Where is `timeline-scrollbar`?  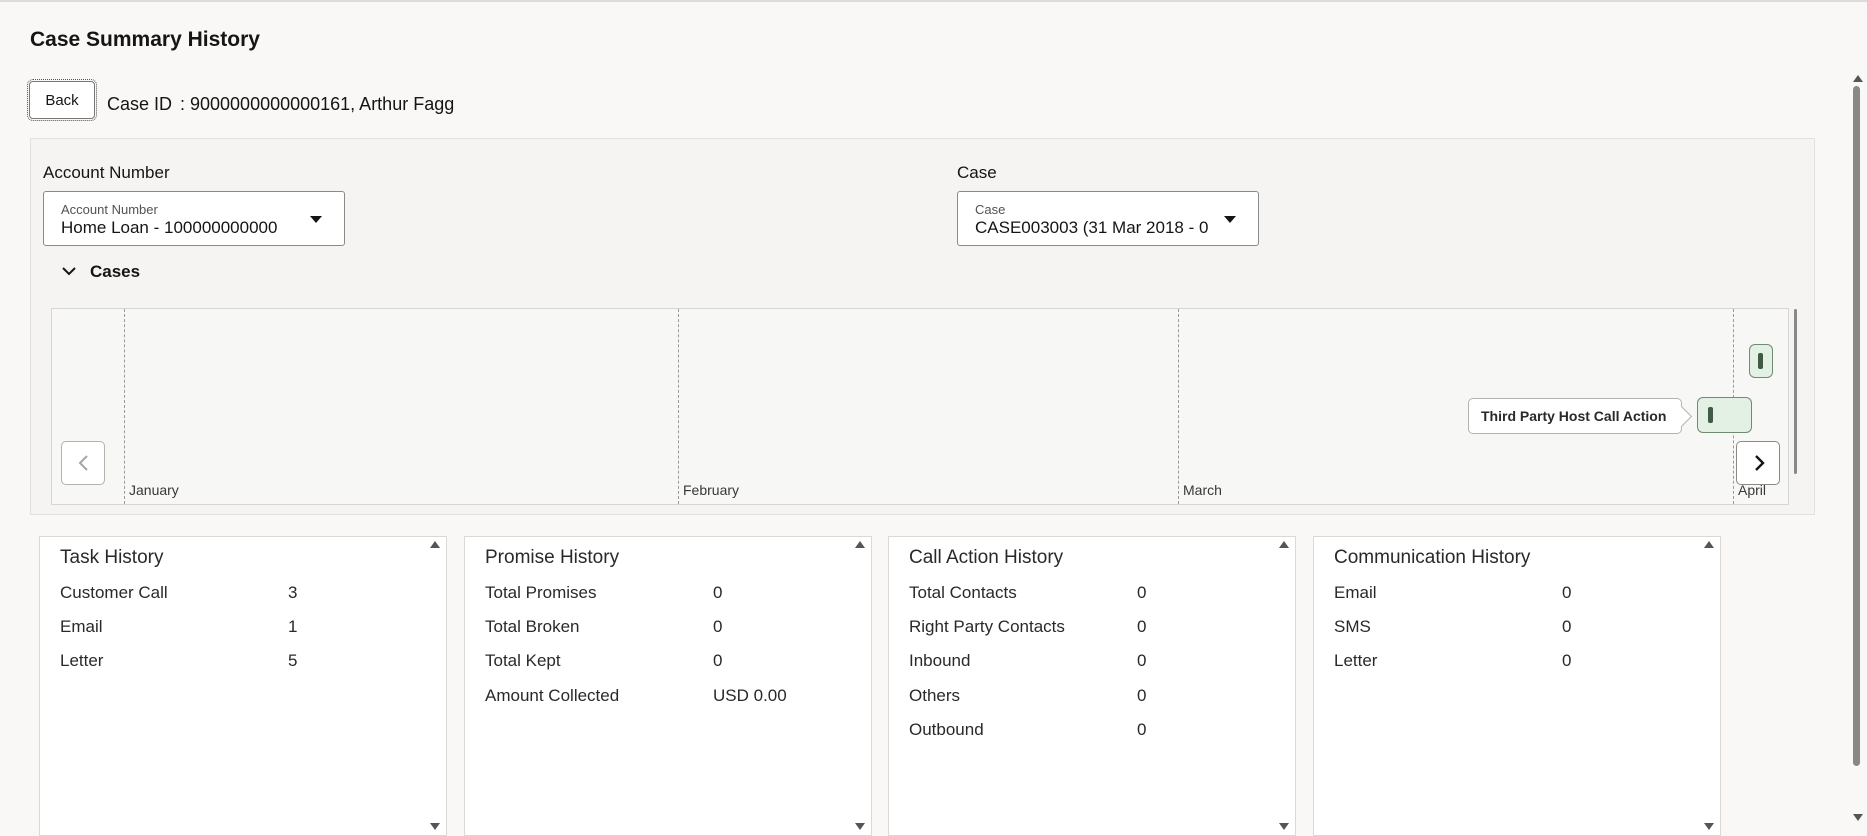 timeline-scrollbar is located at coordinates (1795, 391).